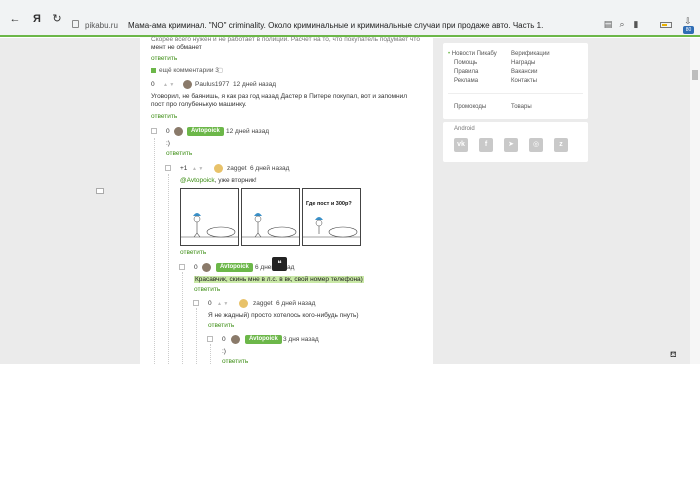 The image size is (700, 494). Describe the element at coordinates (465, 63) in the screenshot. I see `footer-link: Помощь` at that location.